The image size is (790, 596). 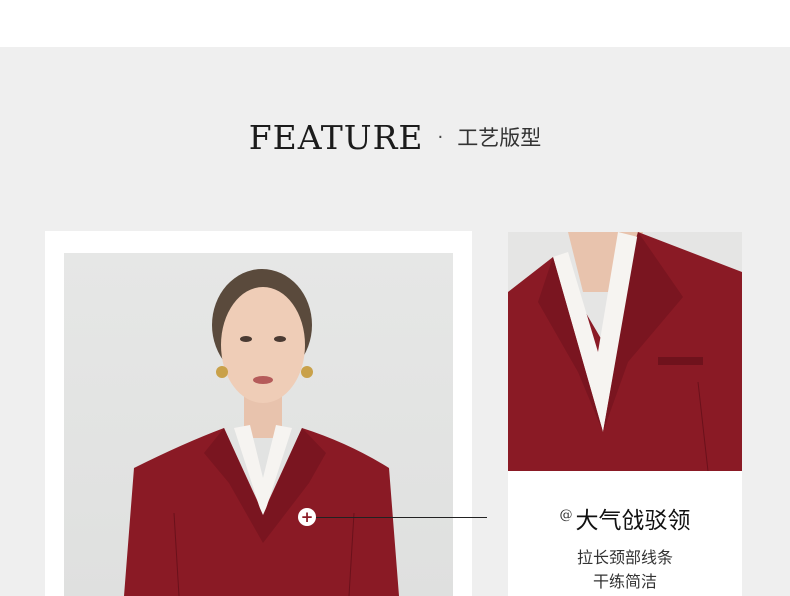 I want to click on callout-connector-line, so click(x=401, y=517).